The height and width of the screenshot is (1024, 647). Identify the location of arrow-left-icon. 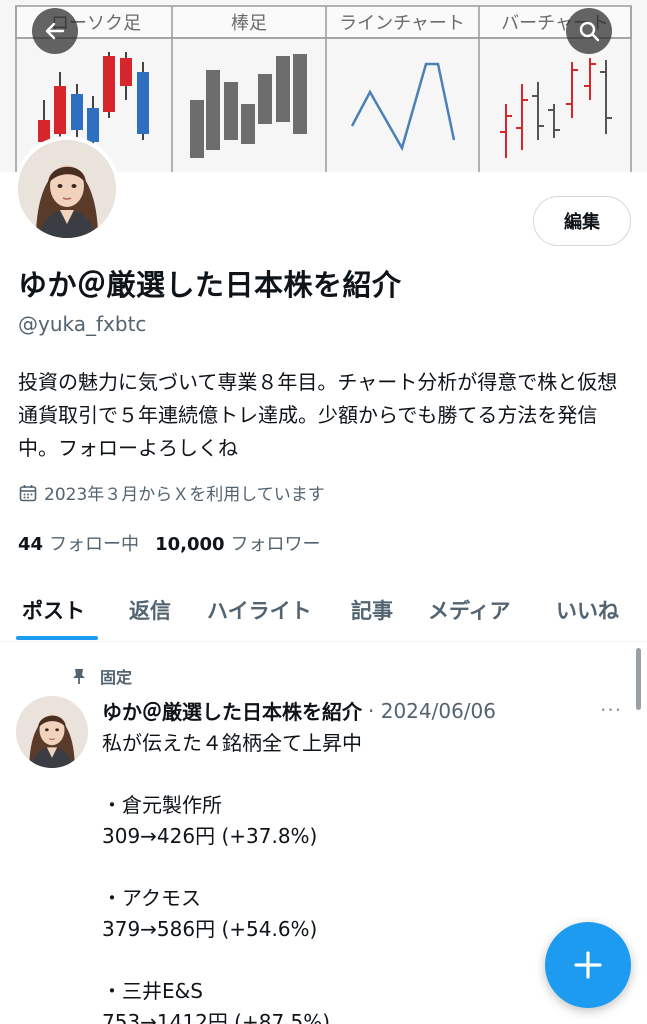
(55, 31).